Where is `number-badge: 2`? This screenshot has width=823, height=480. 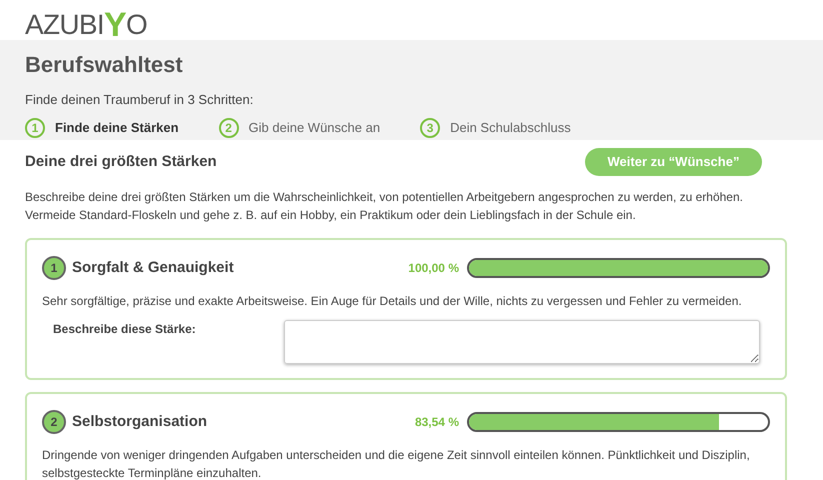 number-badge: 2 is located at coordinates (54, 422).